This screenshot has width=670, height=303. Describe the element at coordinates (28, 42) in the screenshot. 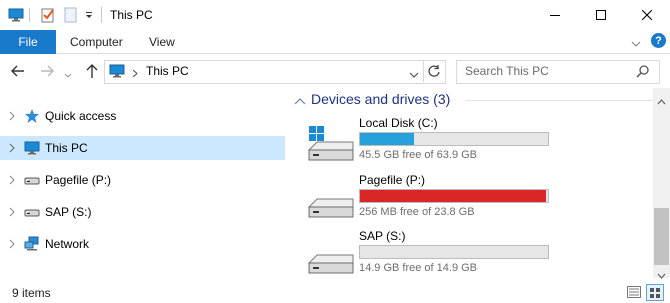

I see `tab-file: File` at that location.